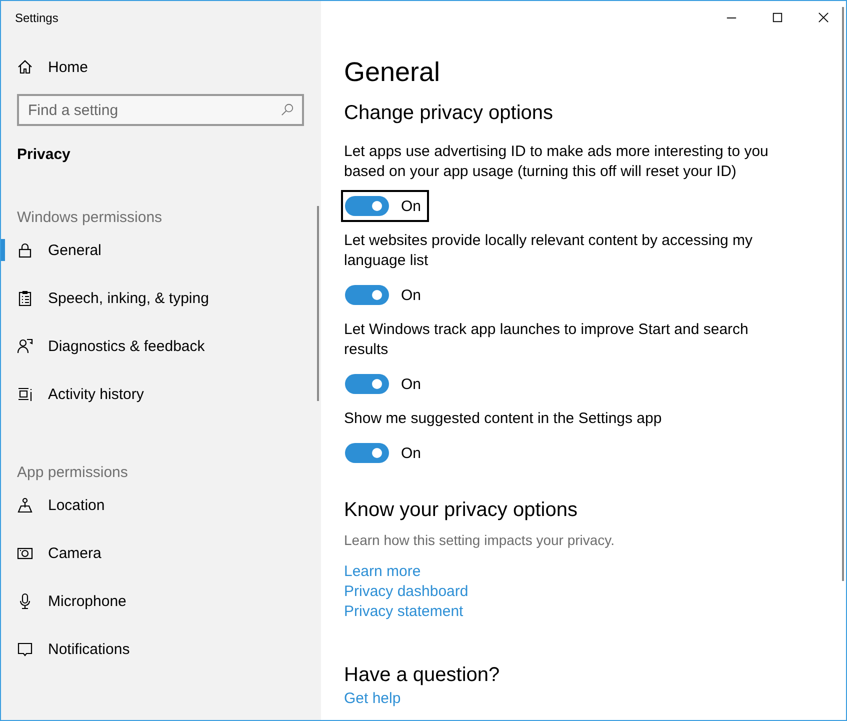 The width and height of the screenshot is (847, 721). Describe the element at coordinates (65, 649) in the screenshot. I see `nav-item: Notifications` at that location.